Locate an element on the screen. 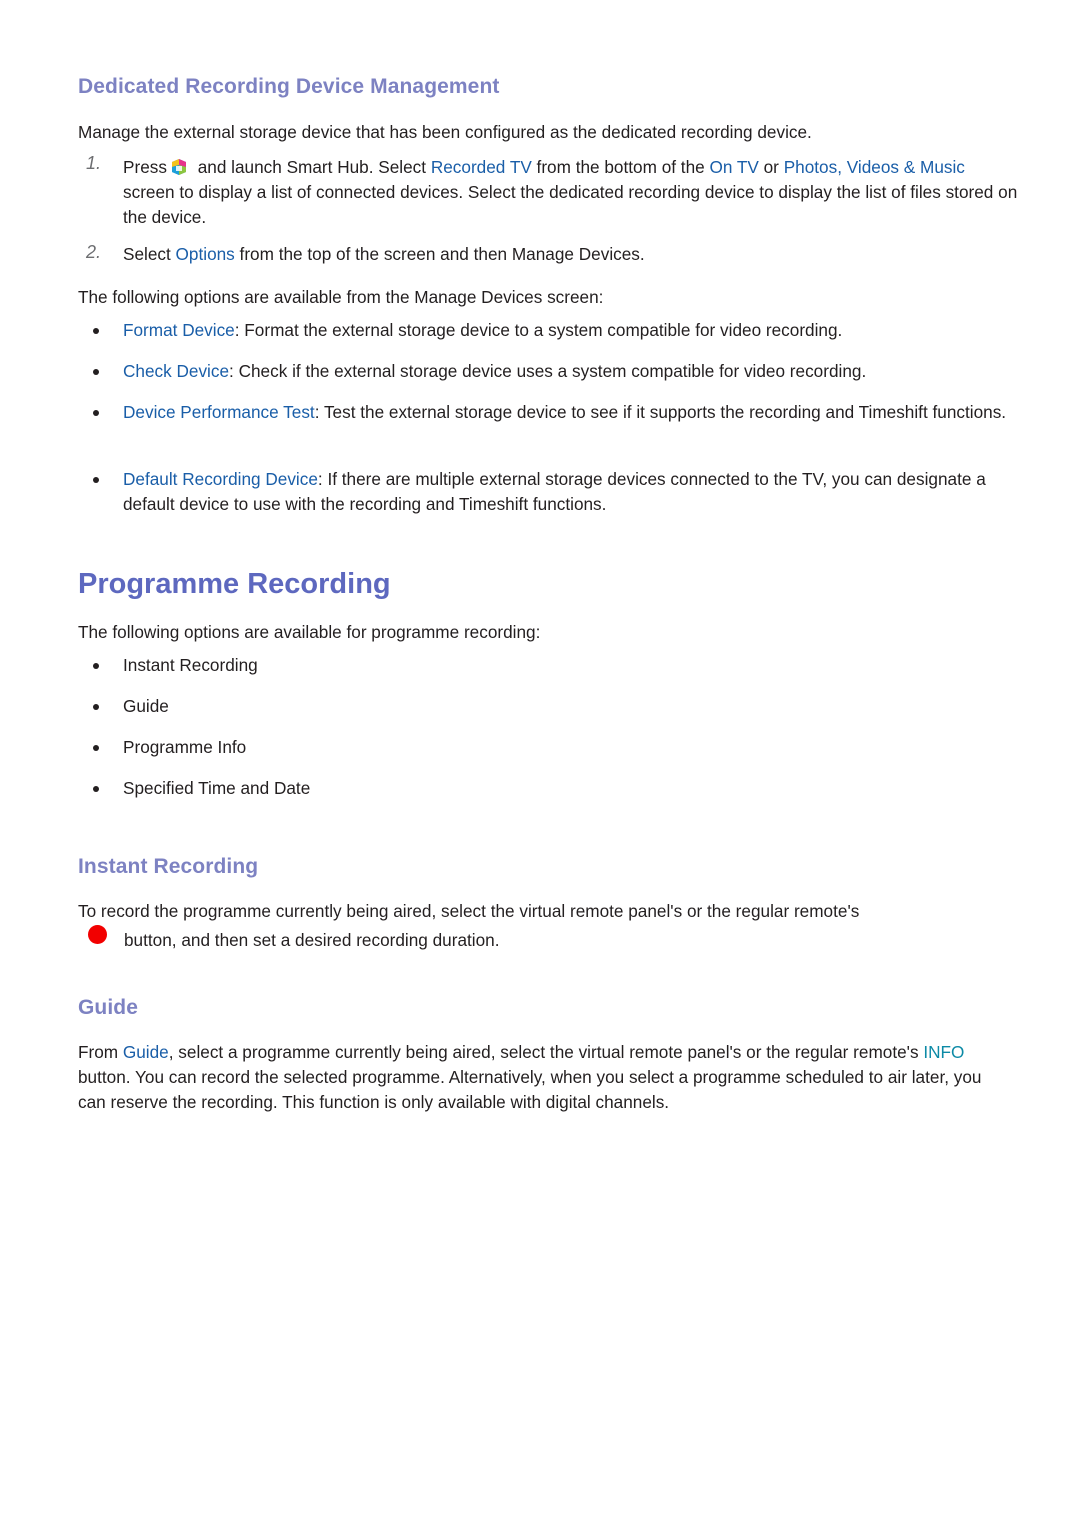  list-item-label: Programme Info is located at coordinates (185, 747).